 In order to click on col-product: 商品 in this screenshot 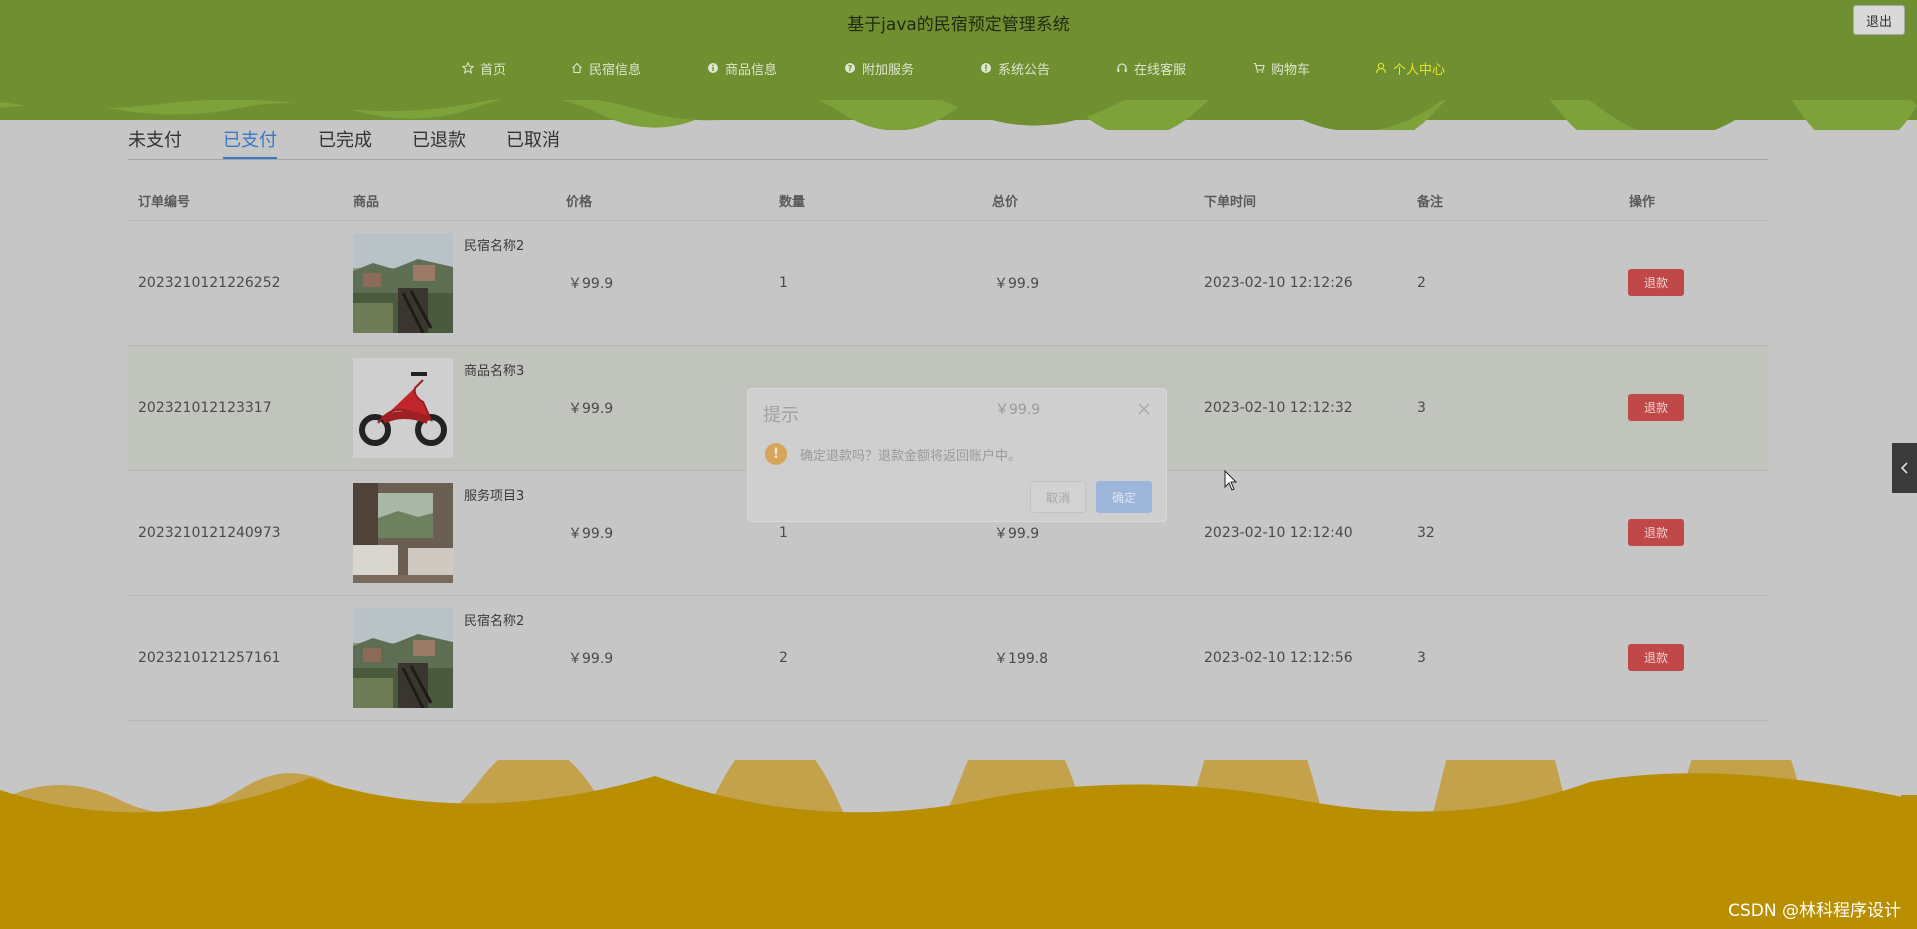, I will do `click(366, 202)`.